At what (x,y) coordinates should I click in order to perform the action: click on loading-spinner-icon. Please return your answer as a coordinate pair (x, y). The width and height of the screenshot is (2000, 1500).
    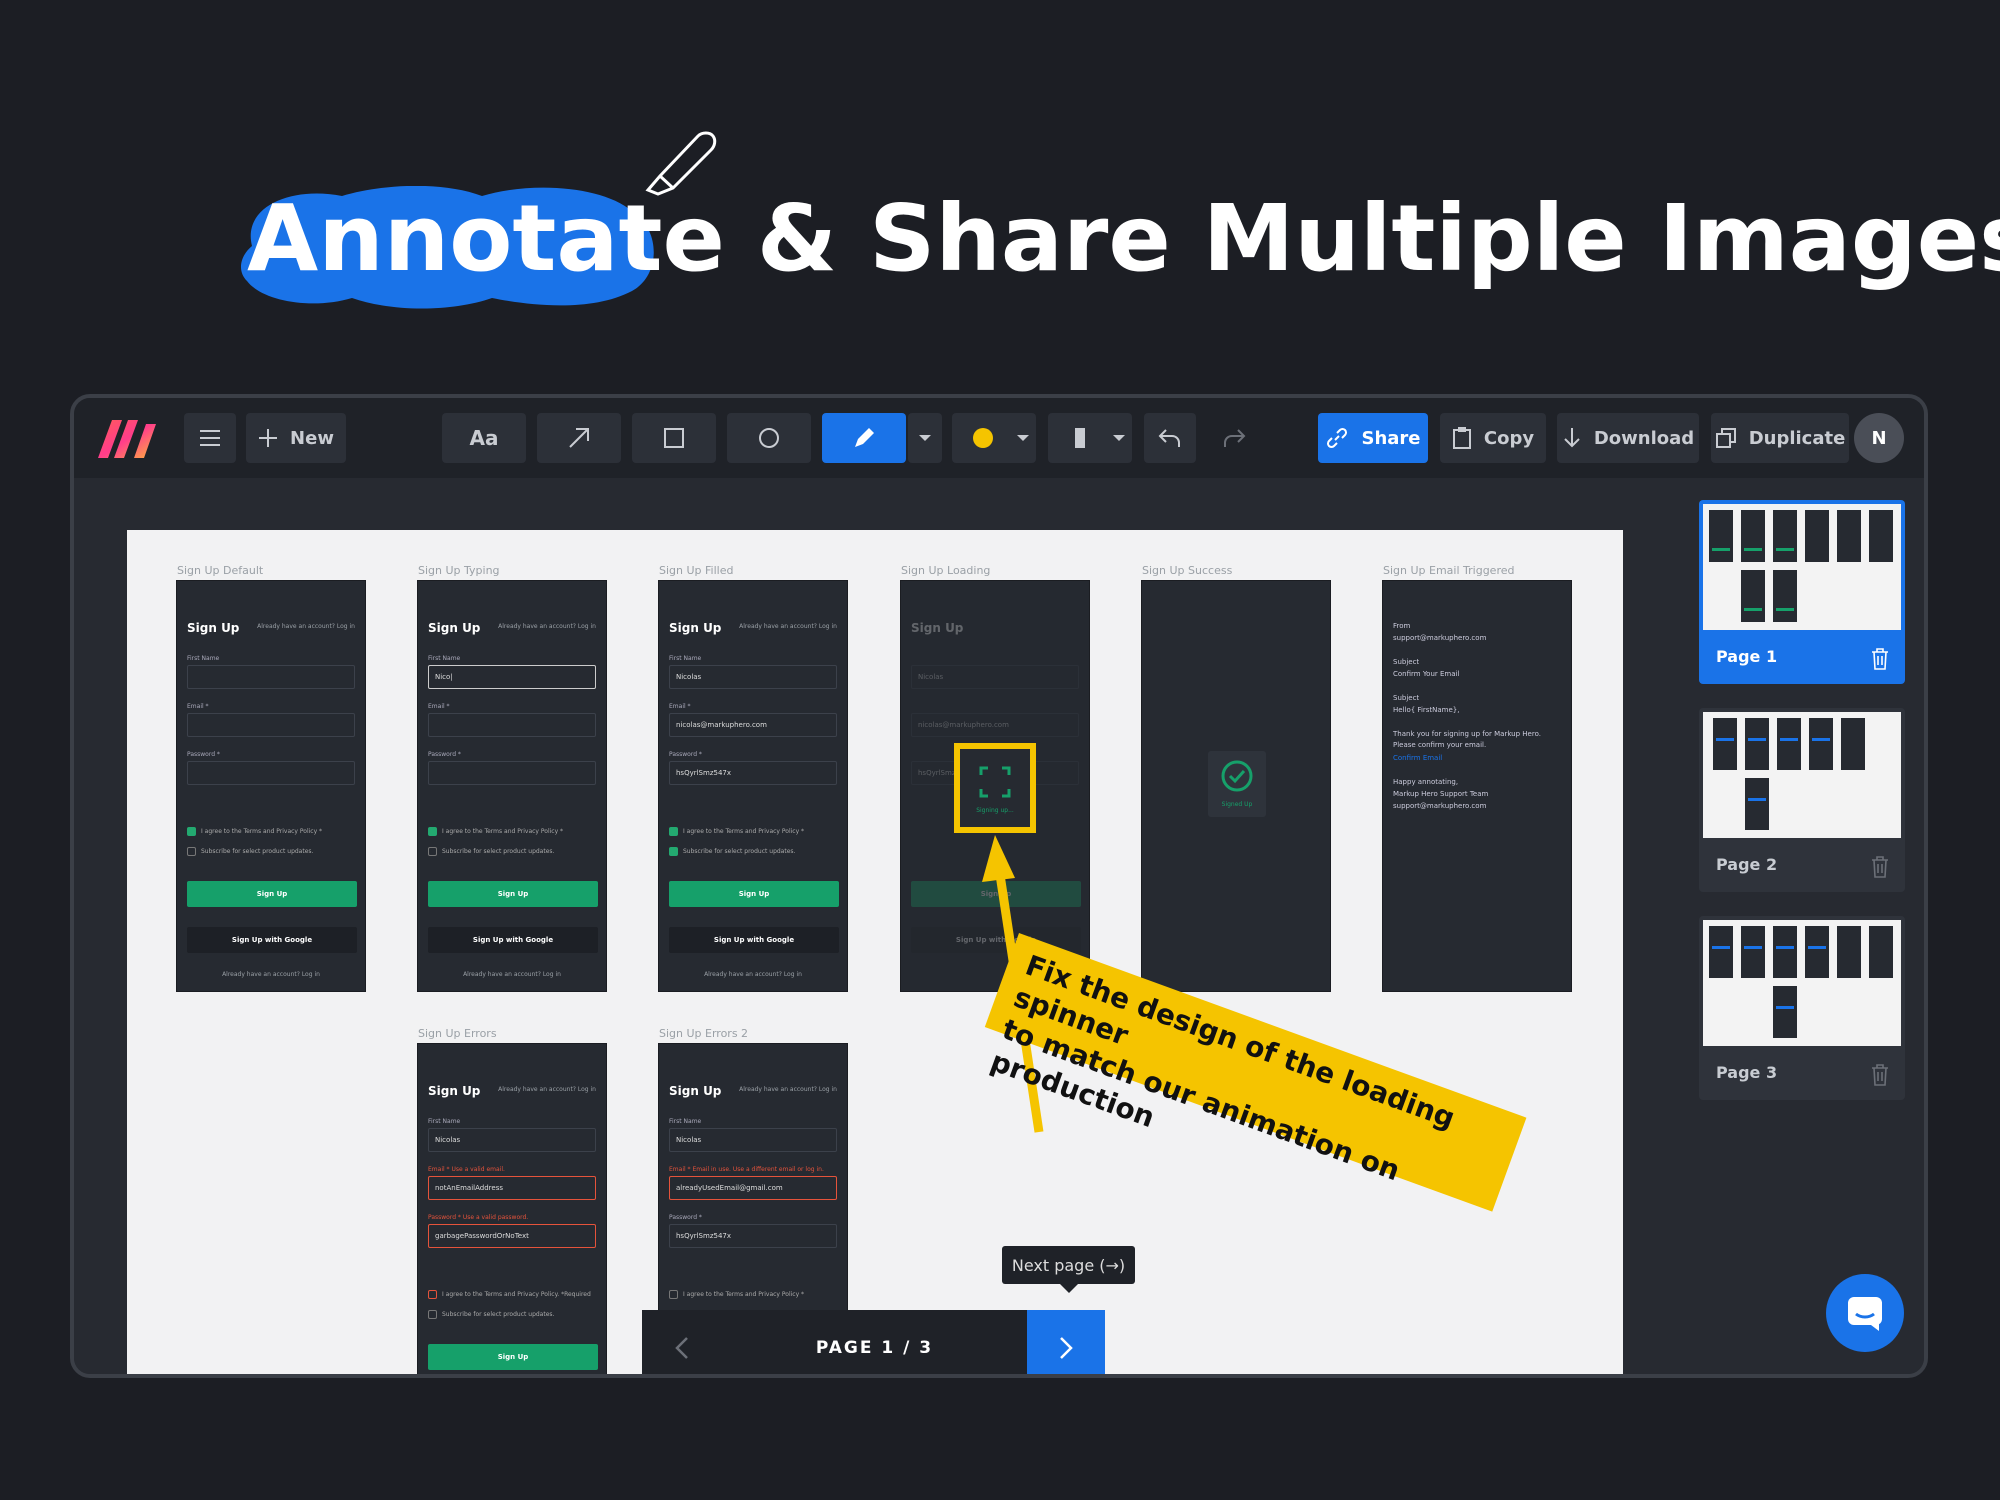
    Looking at the image, I should click on (995, 782).